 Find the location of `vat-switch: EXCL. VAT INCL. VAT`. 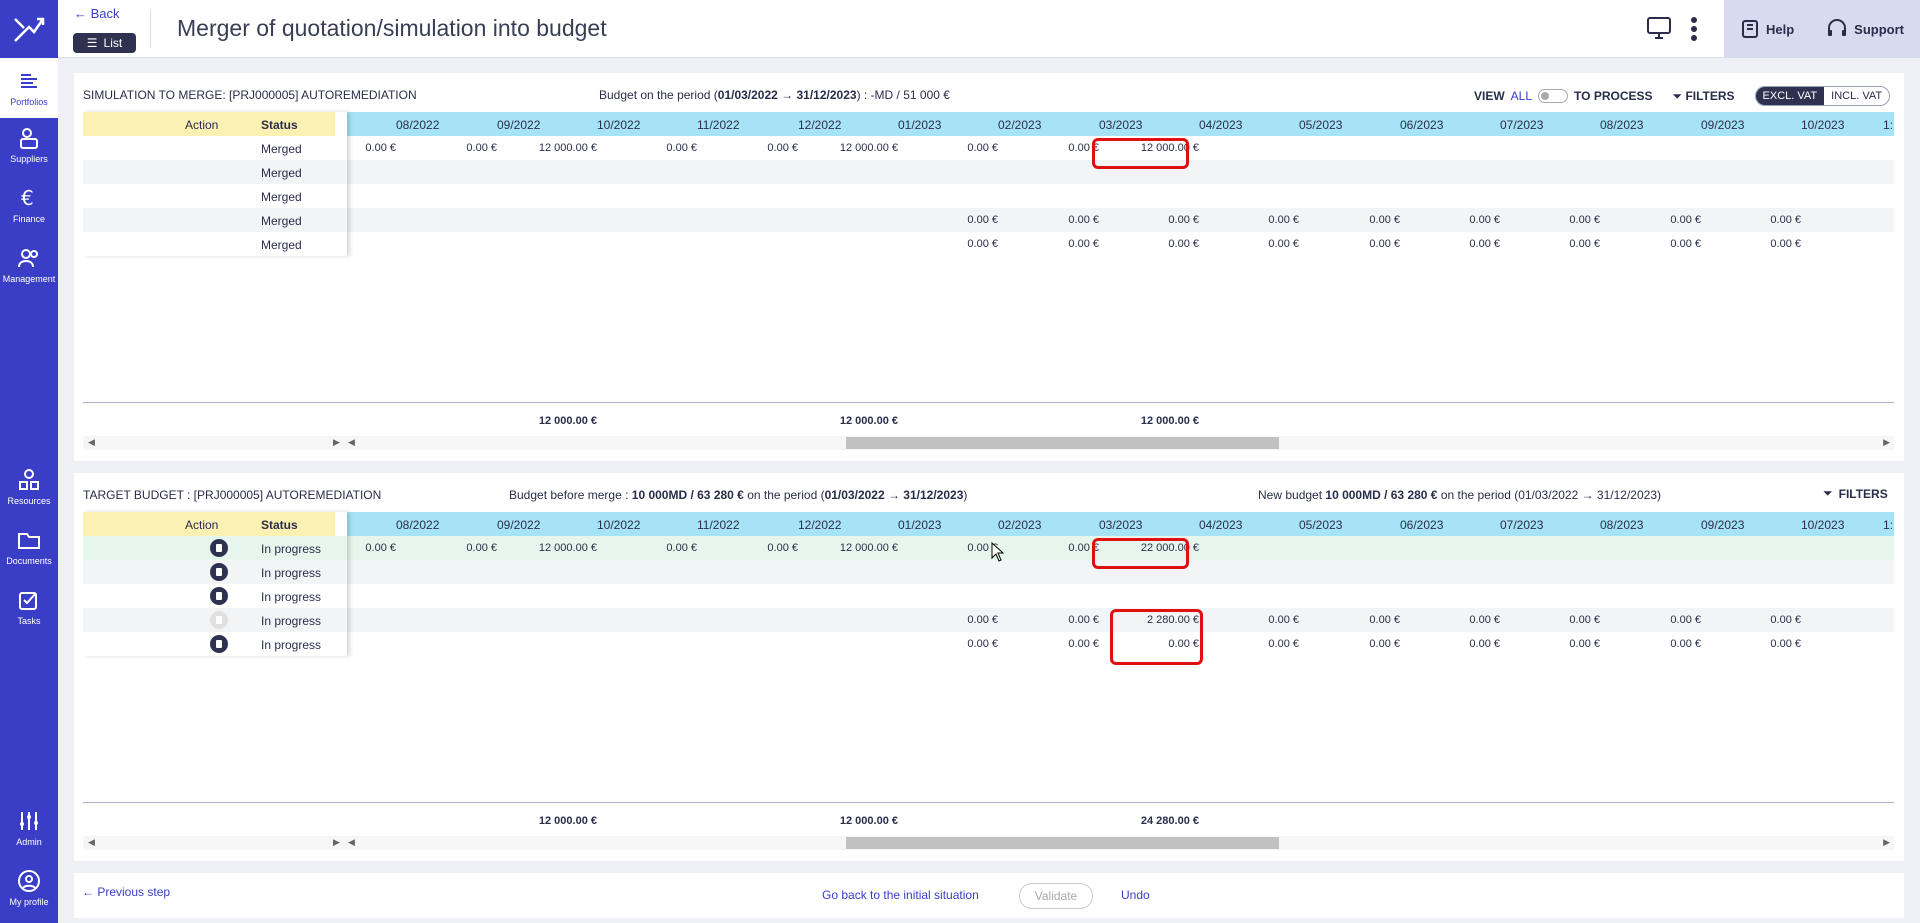

vat-switch: EXCL. VAT INCL. VAT is located at coordinates (1822, 96).